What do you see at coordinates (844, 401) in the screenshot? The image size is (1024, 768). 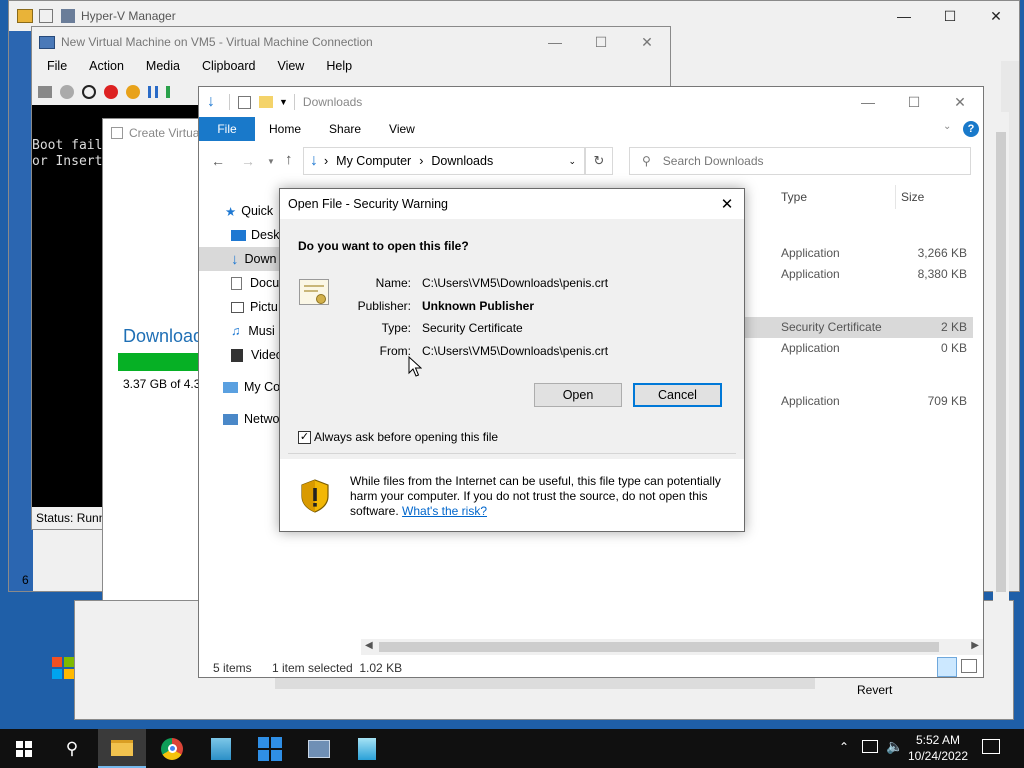 I see `table-row: Application 709 KB` at bounding box center [844, 401].